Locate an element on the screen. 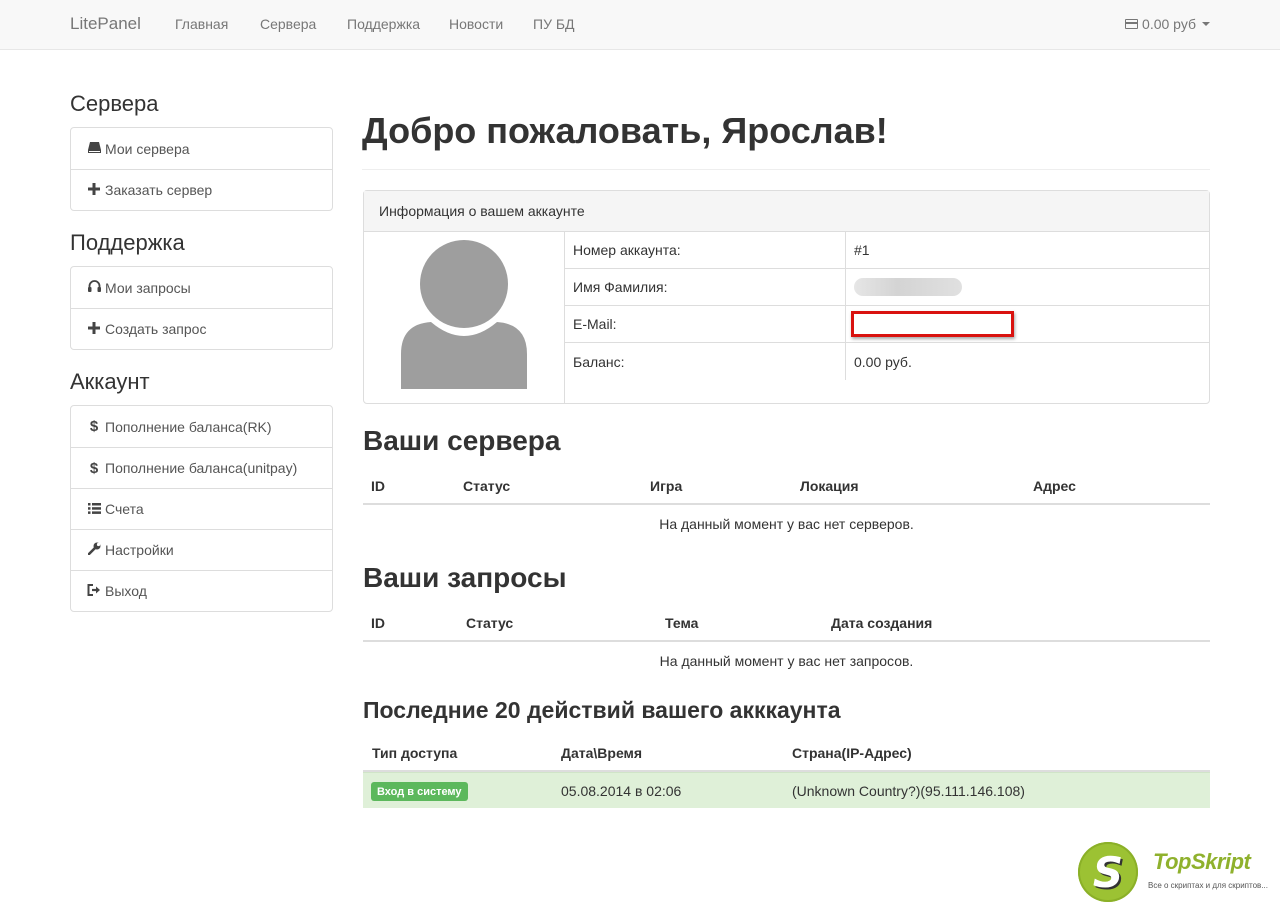 The height and width of the screenshot is (908, 1280). sidebar-group-servers: Мои сервера Заказать сервер is located at coordinates (201, 169).